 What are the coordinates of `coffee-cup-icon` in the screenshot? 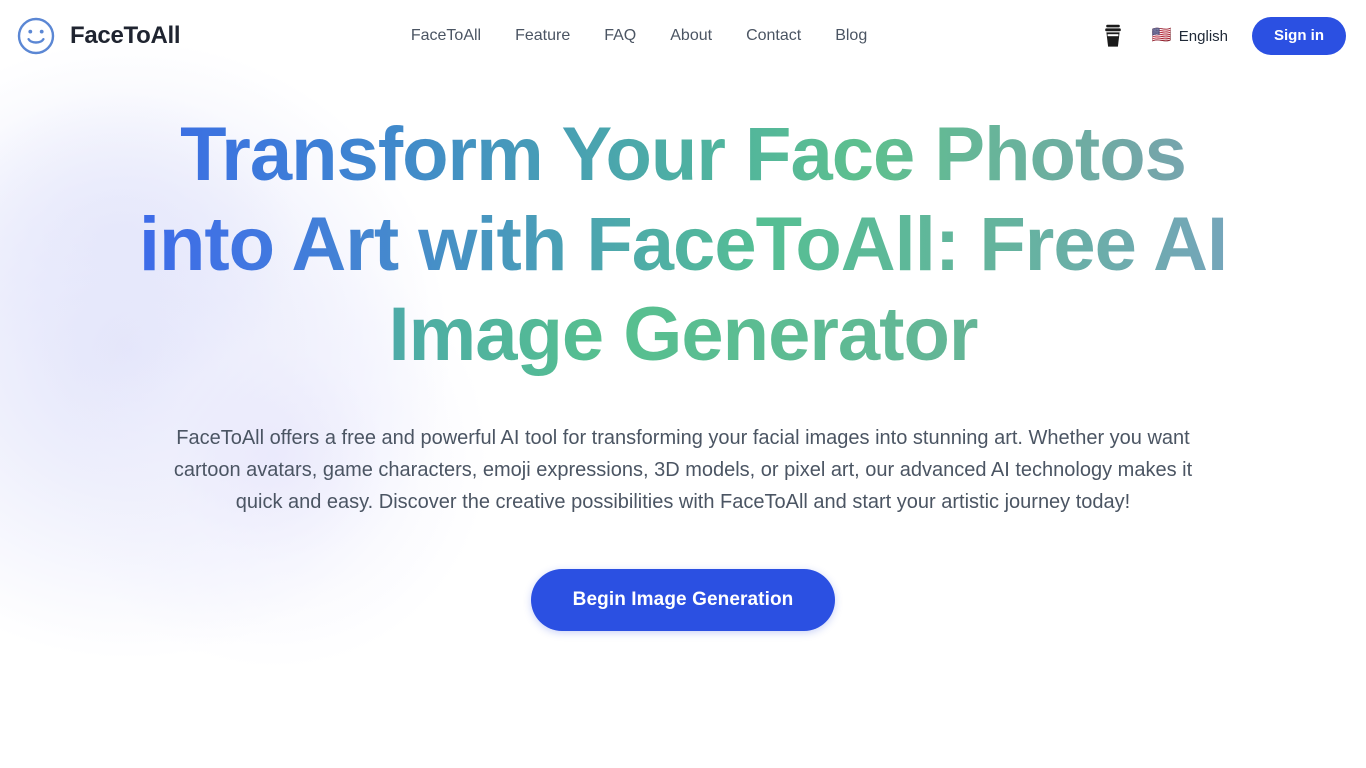 It's located at (1113, 35).